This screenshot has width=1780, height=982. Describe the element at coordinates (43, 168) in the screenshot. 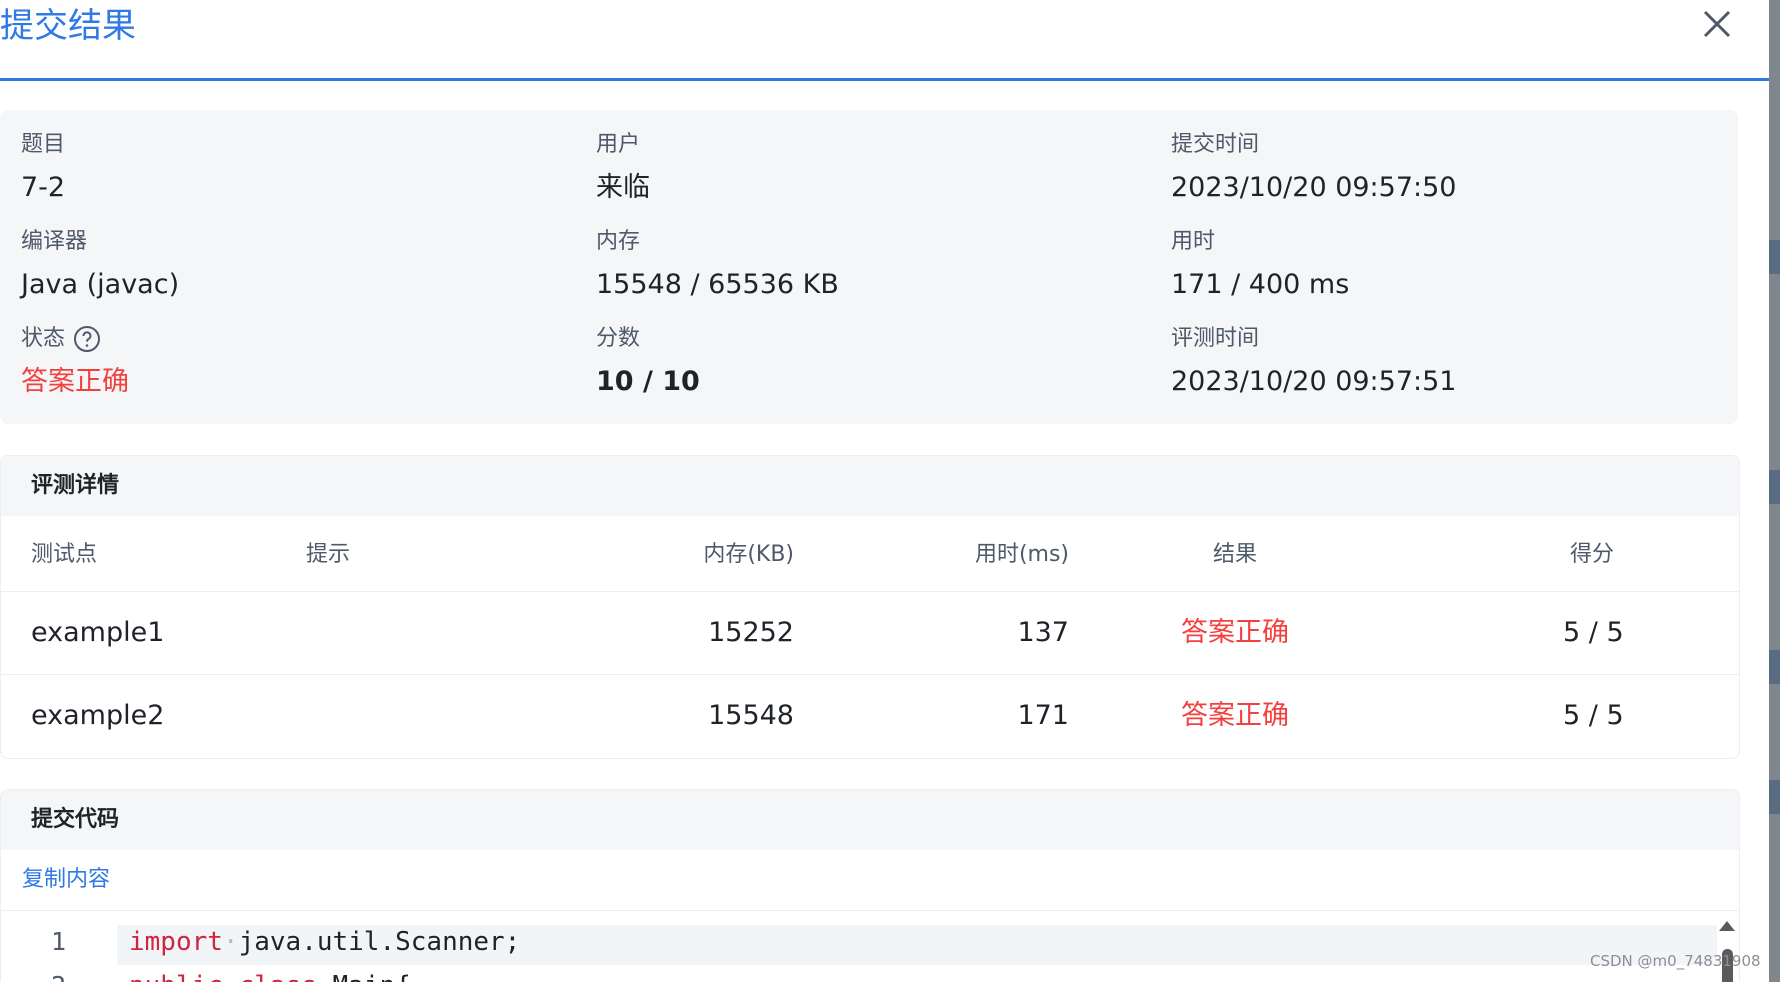

I see `problem-field: 题目 7-2` at that location.